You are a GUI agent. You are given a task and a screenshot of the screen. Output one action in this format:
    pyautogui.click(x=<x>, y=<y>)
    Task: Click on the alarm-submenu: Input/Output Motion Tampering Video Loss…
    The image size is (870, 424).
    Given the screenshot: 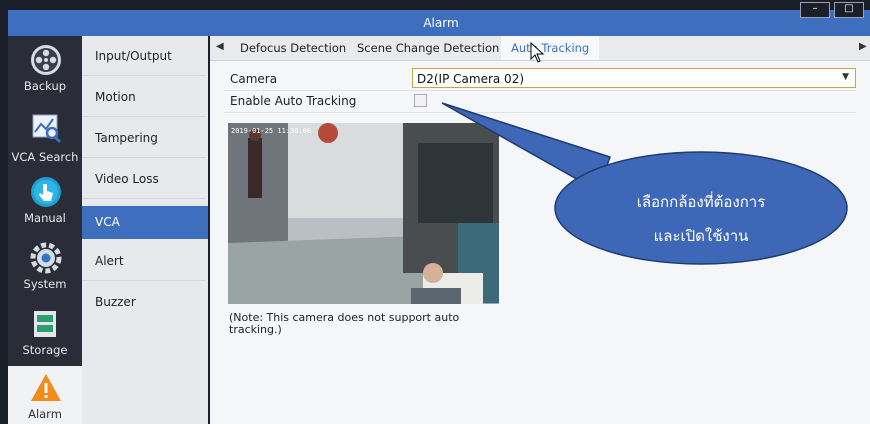 What is the action you would take?
    pyautogui.click(x=145, y=230)
    